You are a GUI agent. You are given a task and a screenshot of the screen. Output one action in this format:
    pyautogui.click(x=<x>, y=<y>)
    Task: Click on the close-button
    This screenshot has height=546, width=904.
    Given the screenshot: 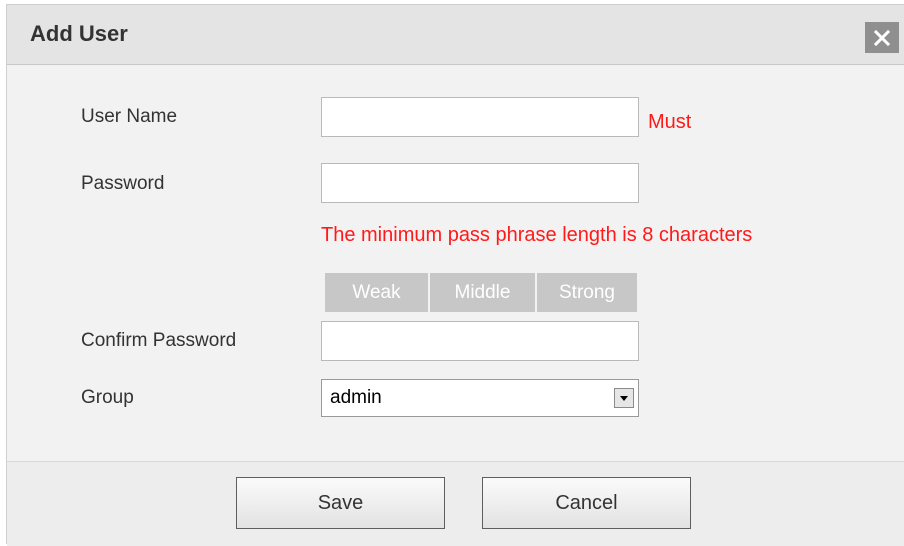 What is the action you would take?
    pyautogui.click(x=882, y=37)
    